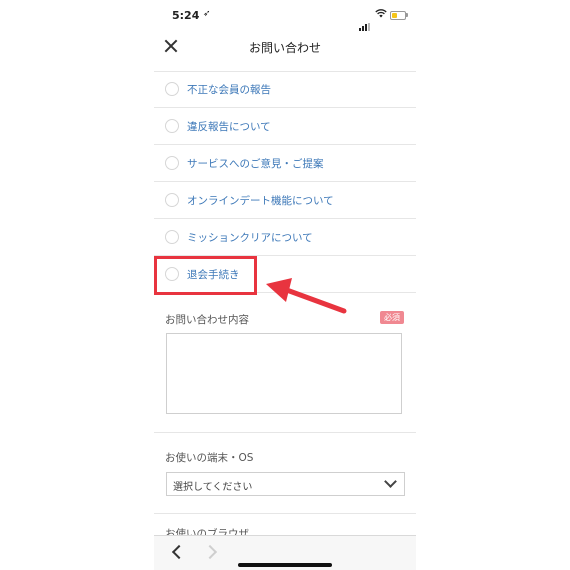 The height and width of the screenshot is (570, 570). Describe the element at coordinates (250, 238) in the screenshot. I see `option-label: ミッションクリアについて` at that location.